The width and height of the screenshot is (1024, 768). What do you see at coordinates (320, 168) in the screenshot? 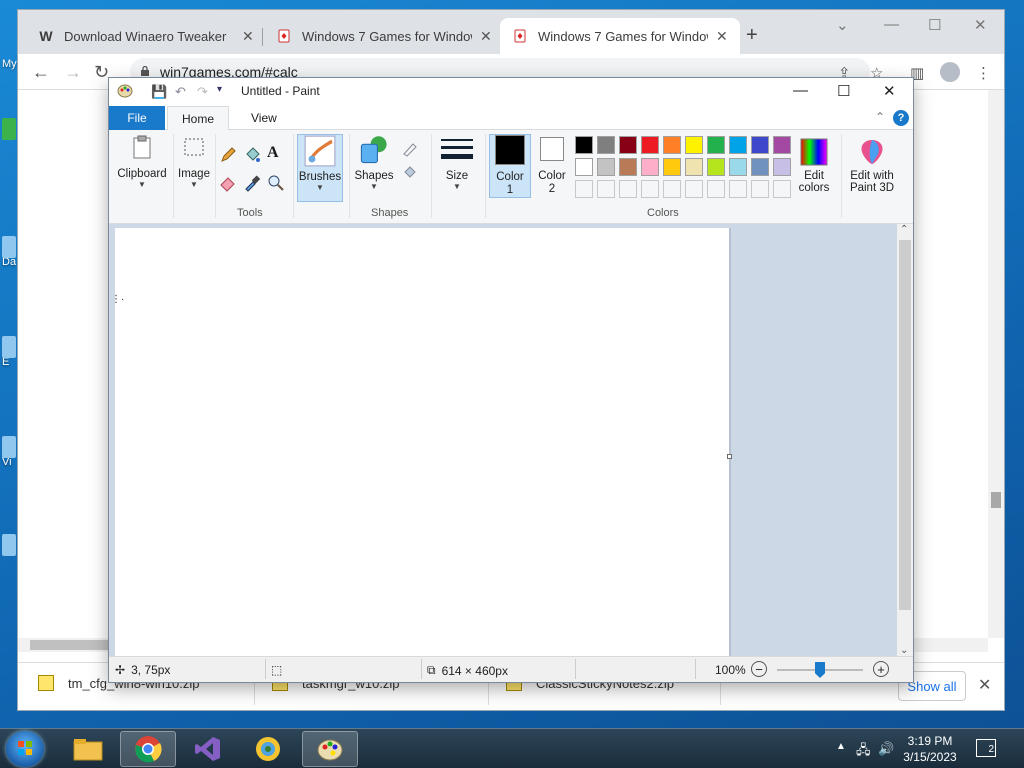
I see `brushes-button: Brushes ▼` at bounding box center [320, 168].